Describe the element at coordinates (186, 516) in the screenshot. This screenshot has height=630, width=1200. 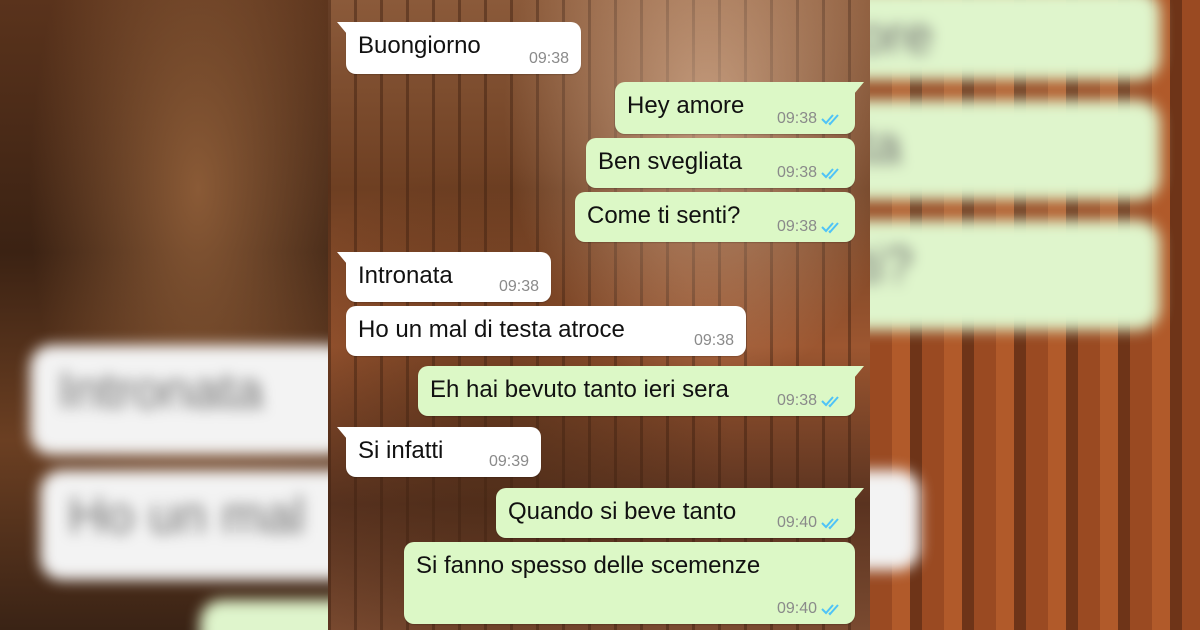
I see `blurred-text: Ho un mal` at that location.